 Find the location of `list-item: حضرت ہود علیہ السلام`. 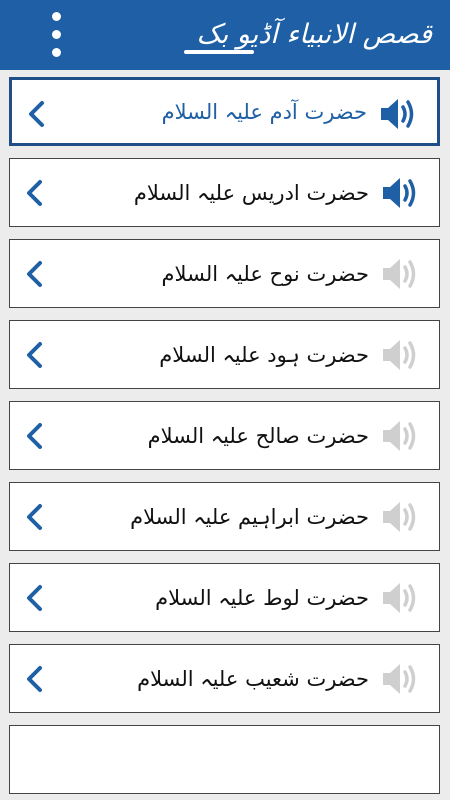

list-item: حضرت ہود علیہ السلام is located at coordinates (224, 354).